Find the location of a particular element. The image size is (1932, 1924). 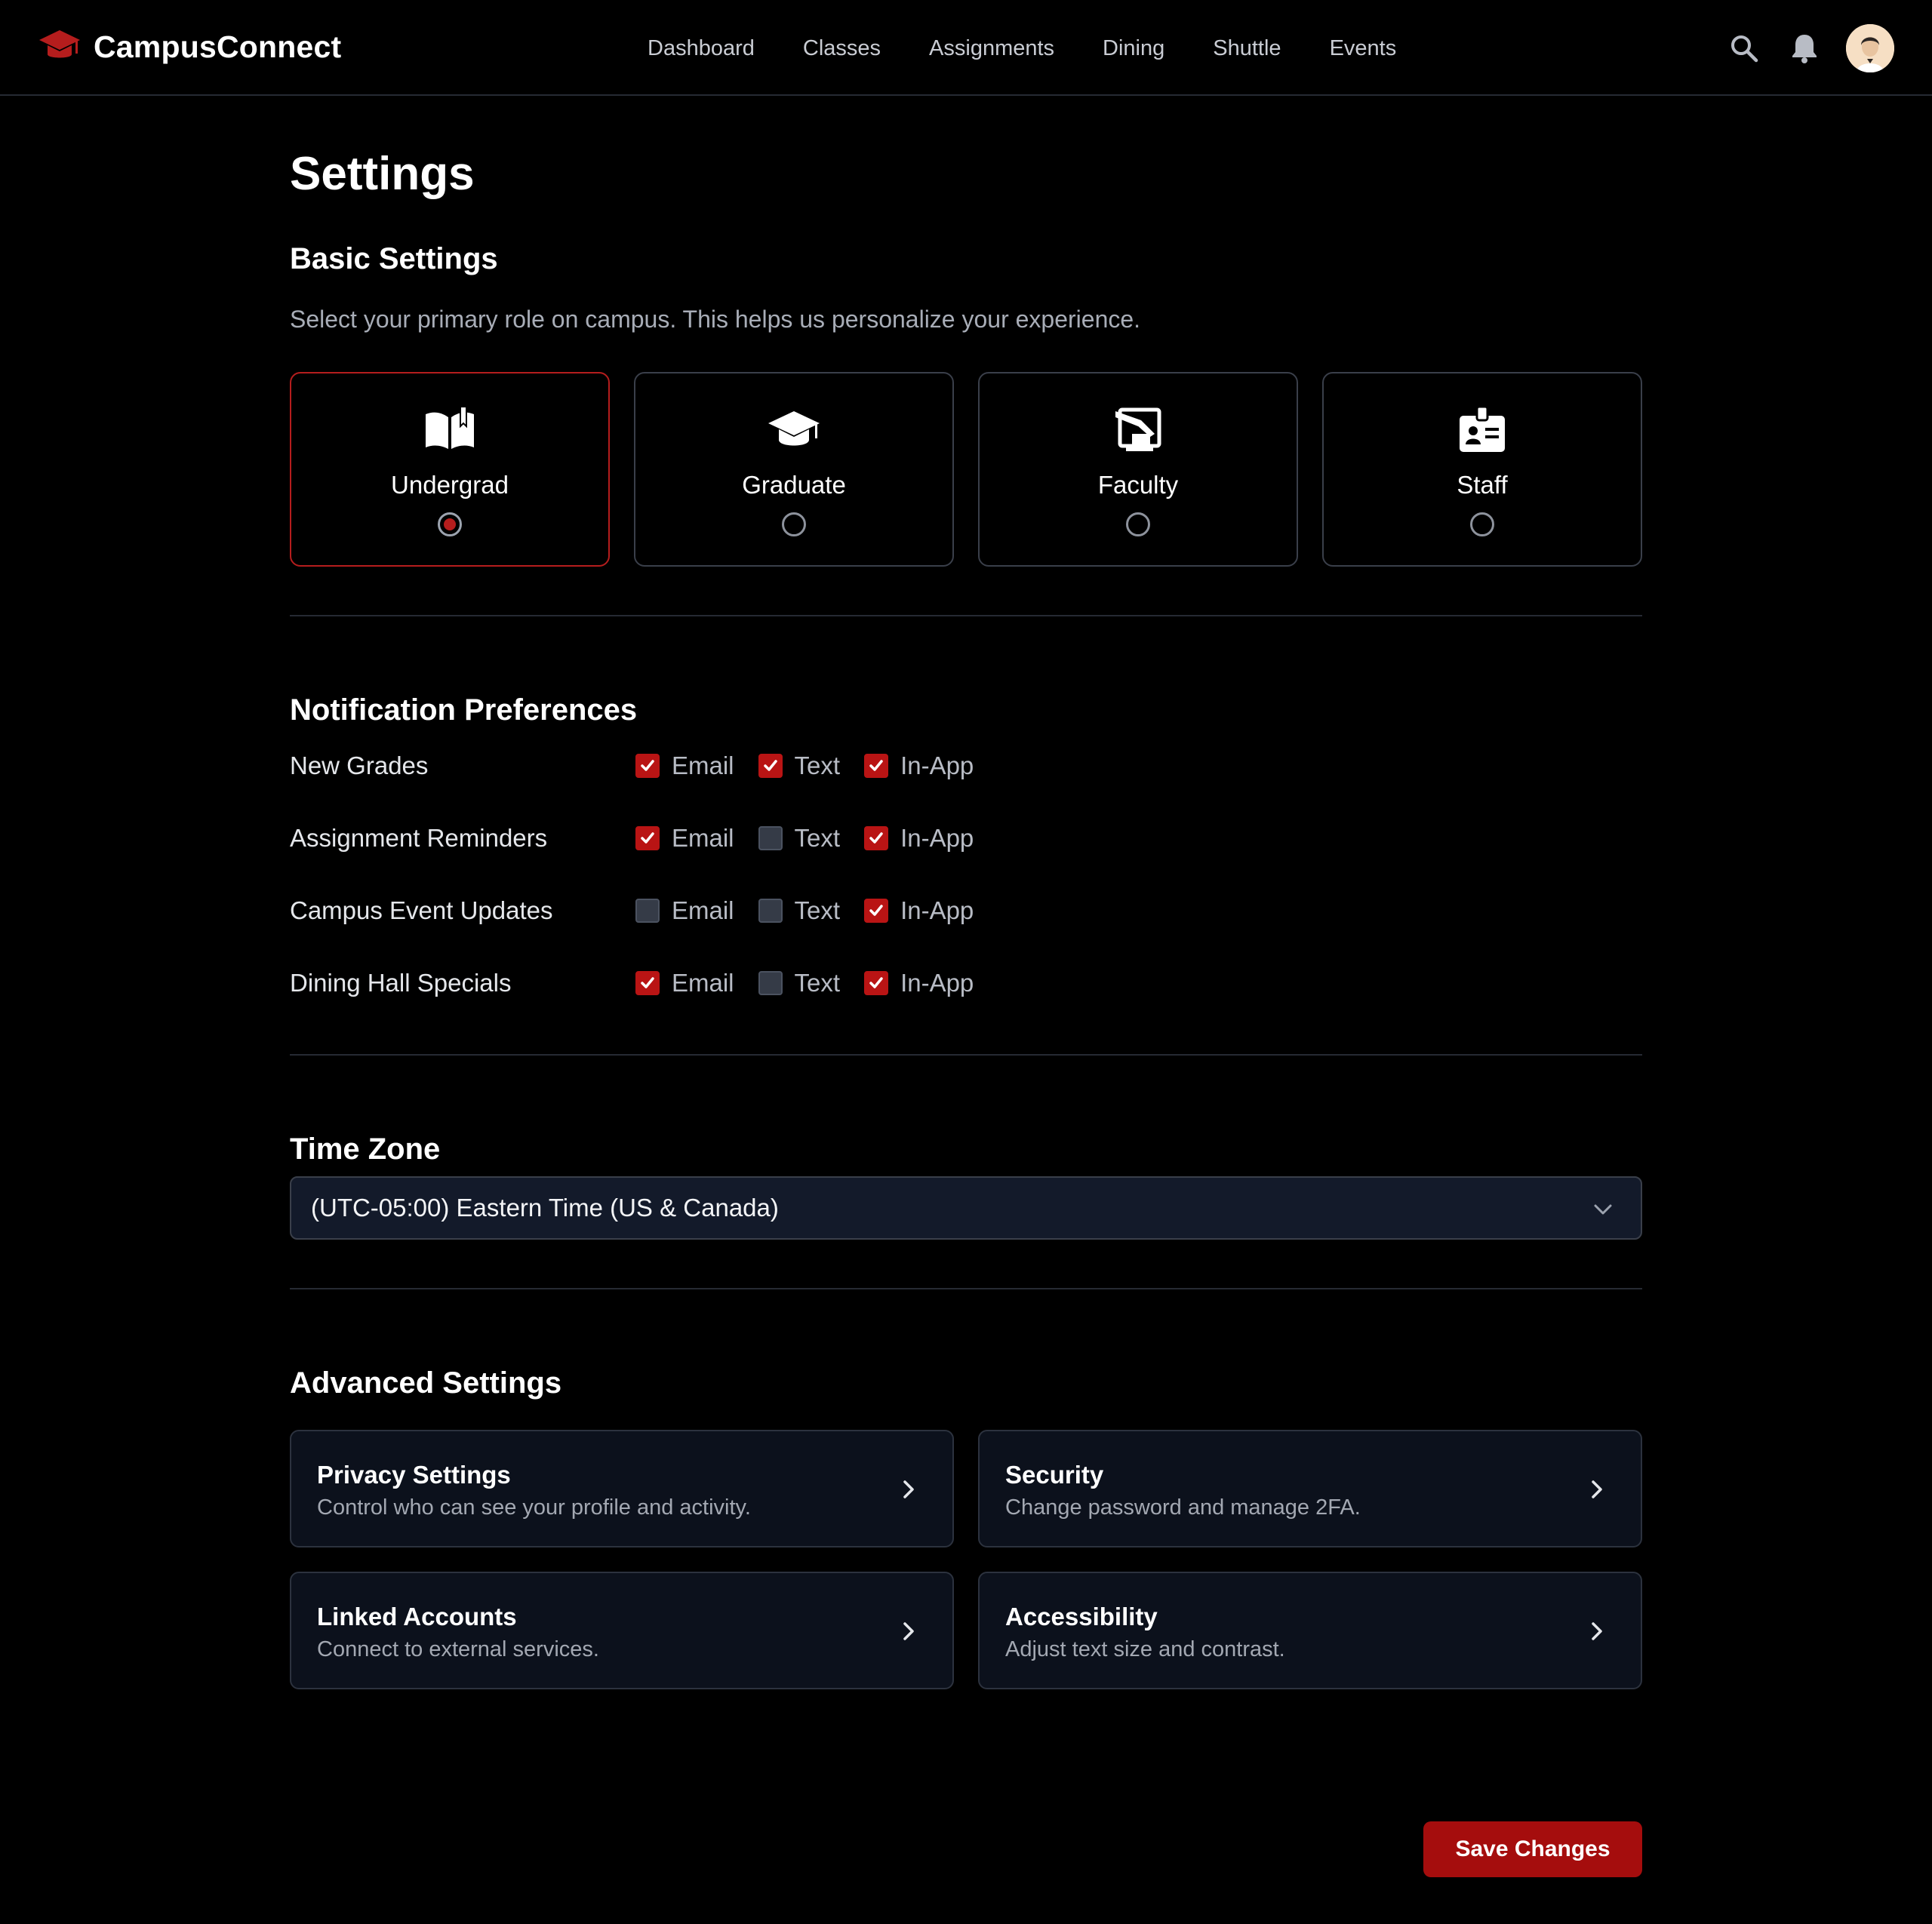

open-book-icon is located at coordinates (450, 427).